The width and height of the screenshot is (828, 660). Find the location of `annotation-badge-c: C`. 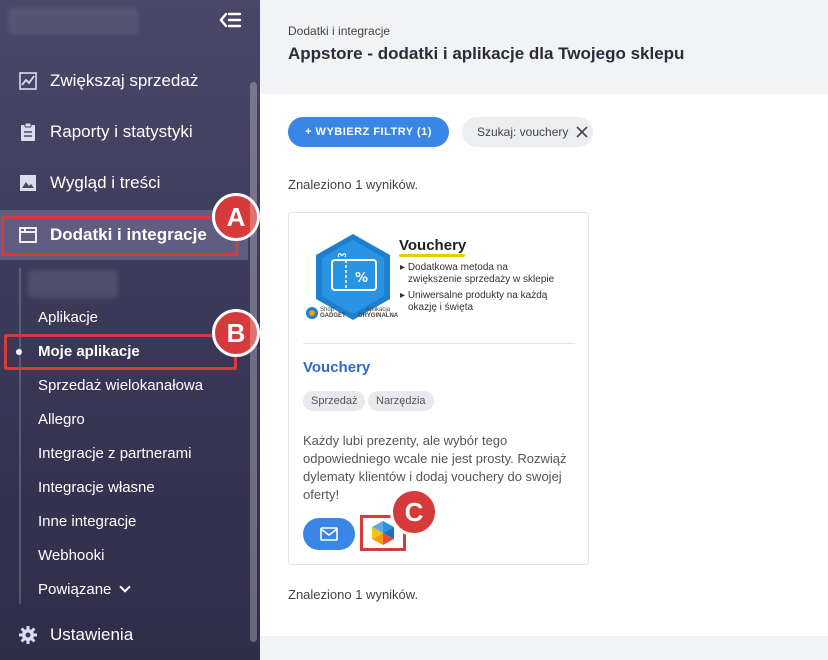

annotation-badge-c: C is located at coordinates (414, 512).